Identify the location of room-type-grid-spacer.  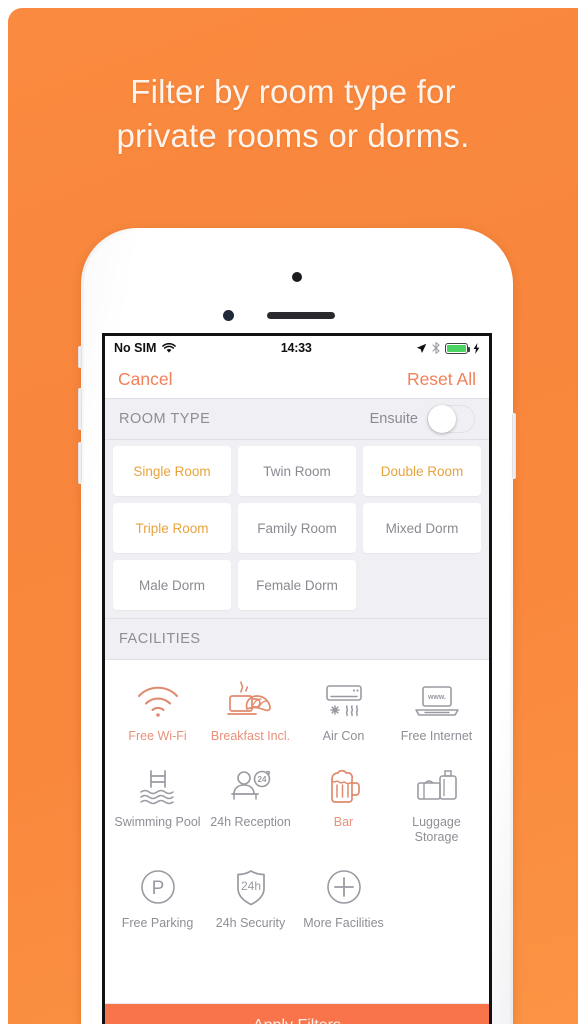
(422, 585).